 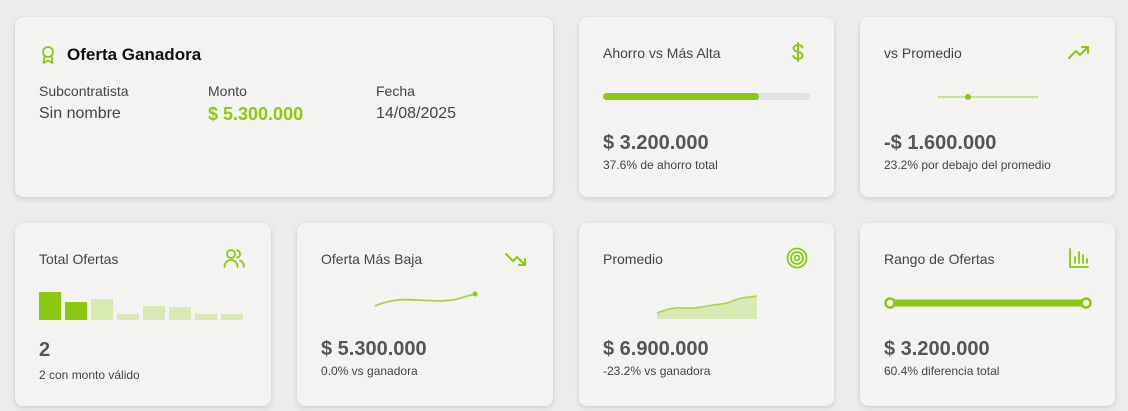 What do you see at coordinates (656, 349) in the screenshot?
I see `average-value: $ 6.900.000` at bounding box center [656, 349].